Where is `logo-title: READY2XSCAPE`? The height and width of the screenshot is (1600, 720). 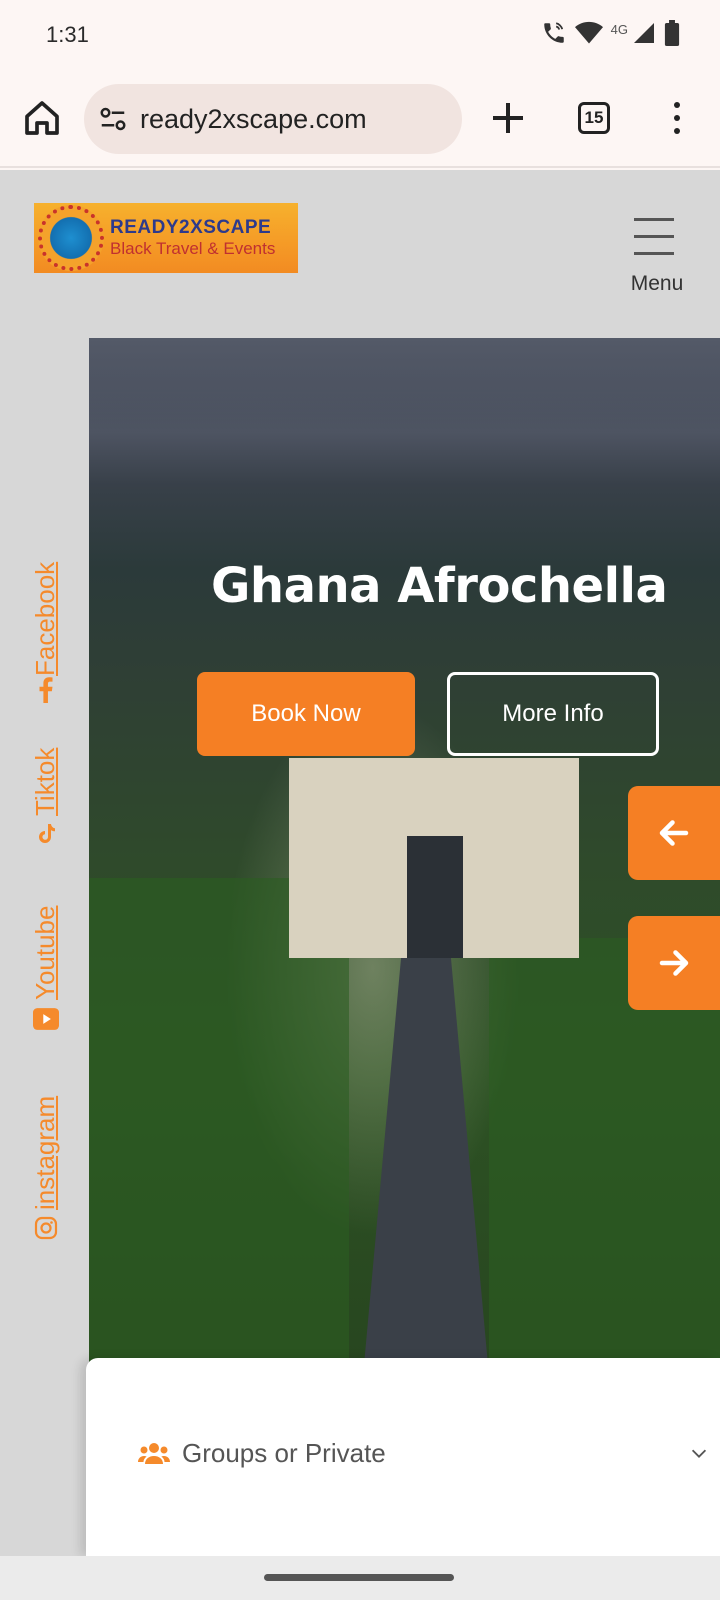
logo-title: READY2XSCAPE is located at coordinates (191, 227).